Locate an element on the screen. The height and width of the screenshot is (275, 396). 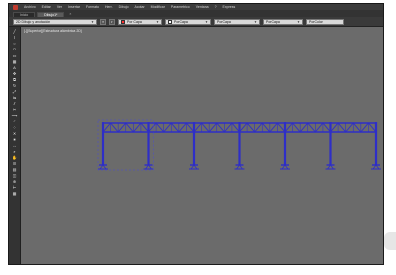
menu-editar: Editar is located at coordinates (46, 7).